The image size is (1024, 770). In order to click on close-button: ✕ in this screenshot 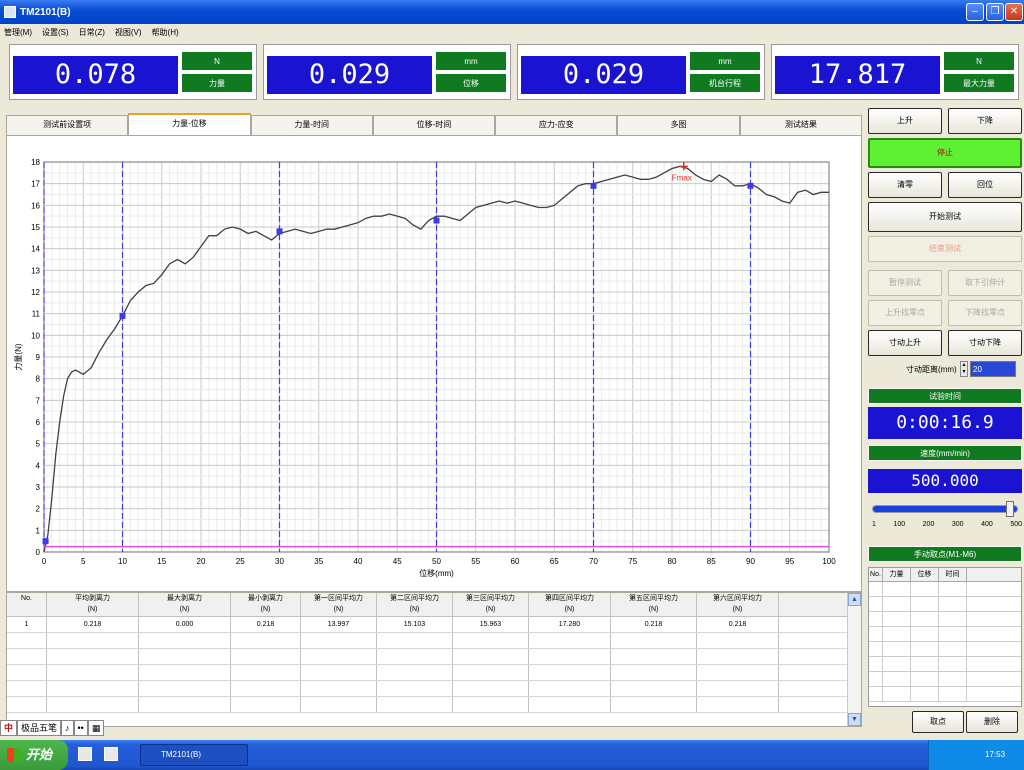, I will do `click(1014, 12)`.